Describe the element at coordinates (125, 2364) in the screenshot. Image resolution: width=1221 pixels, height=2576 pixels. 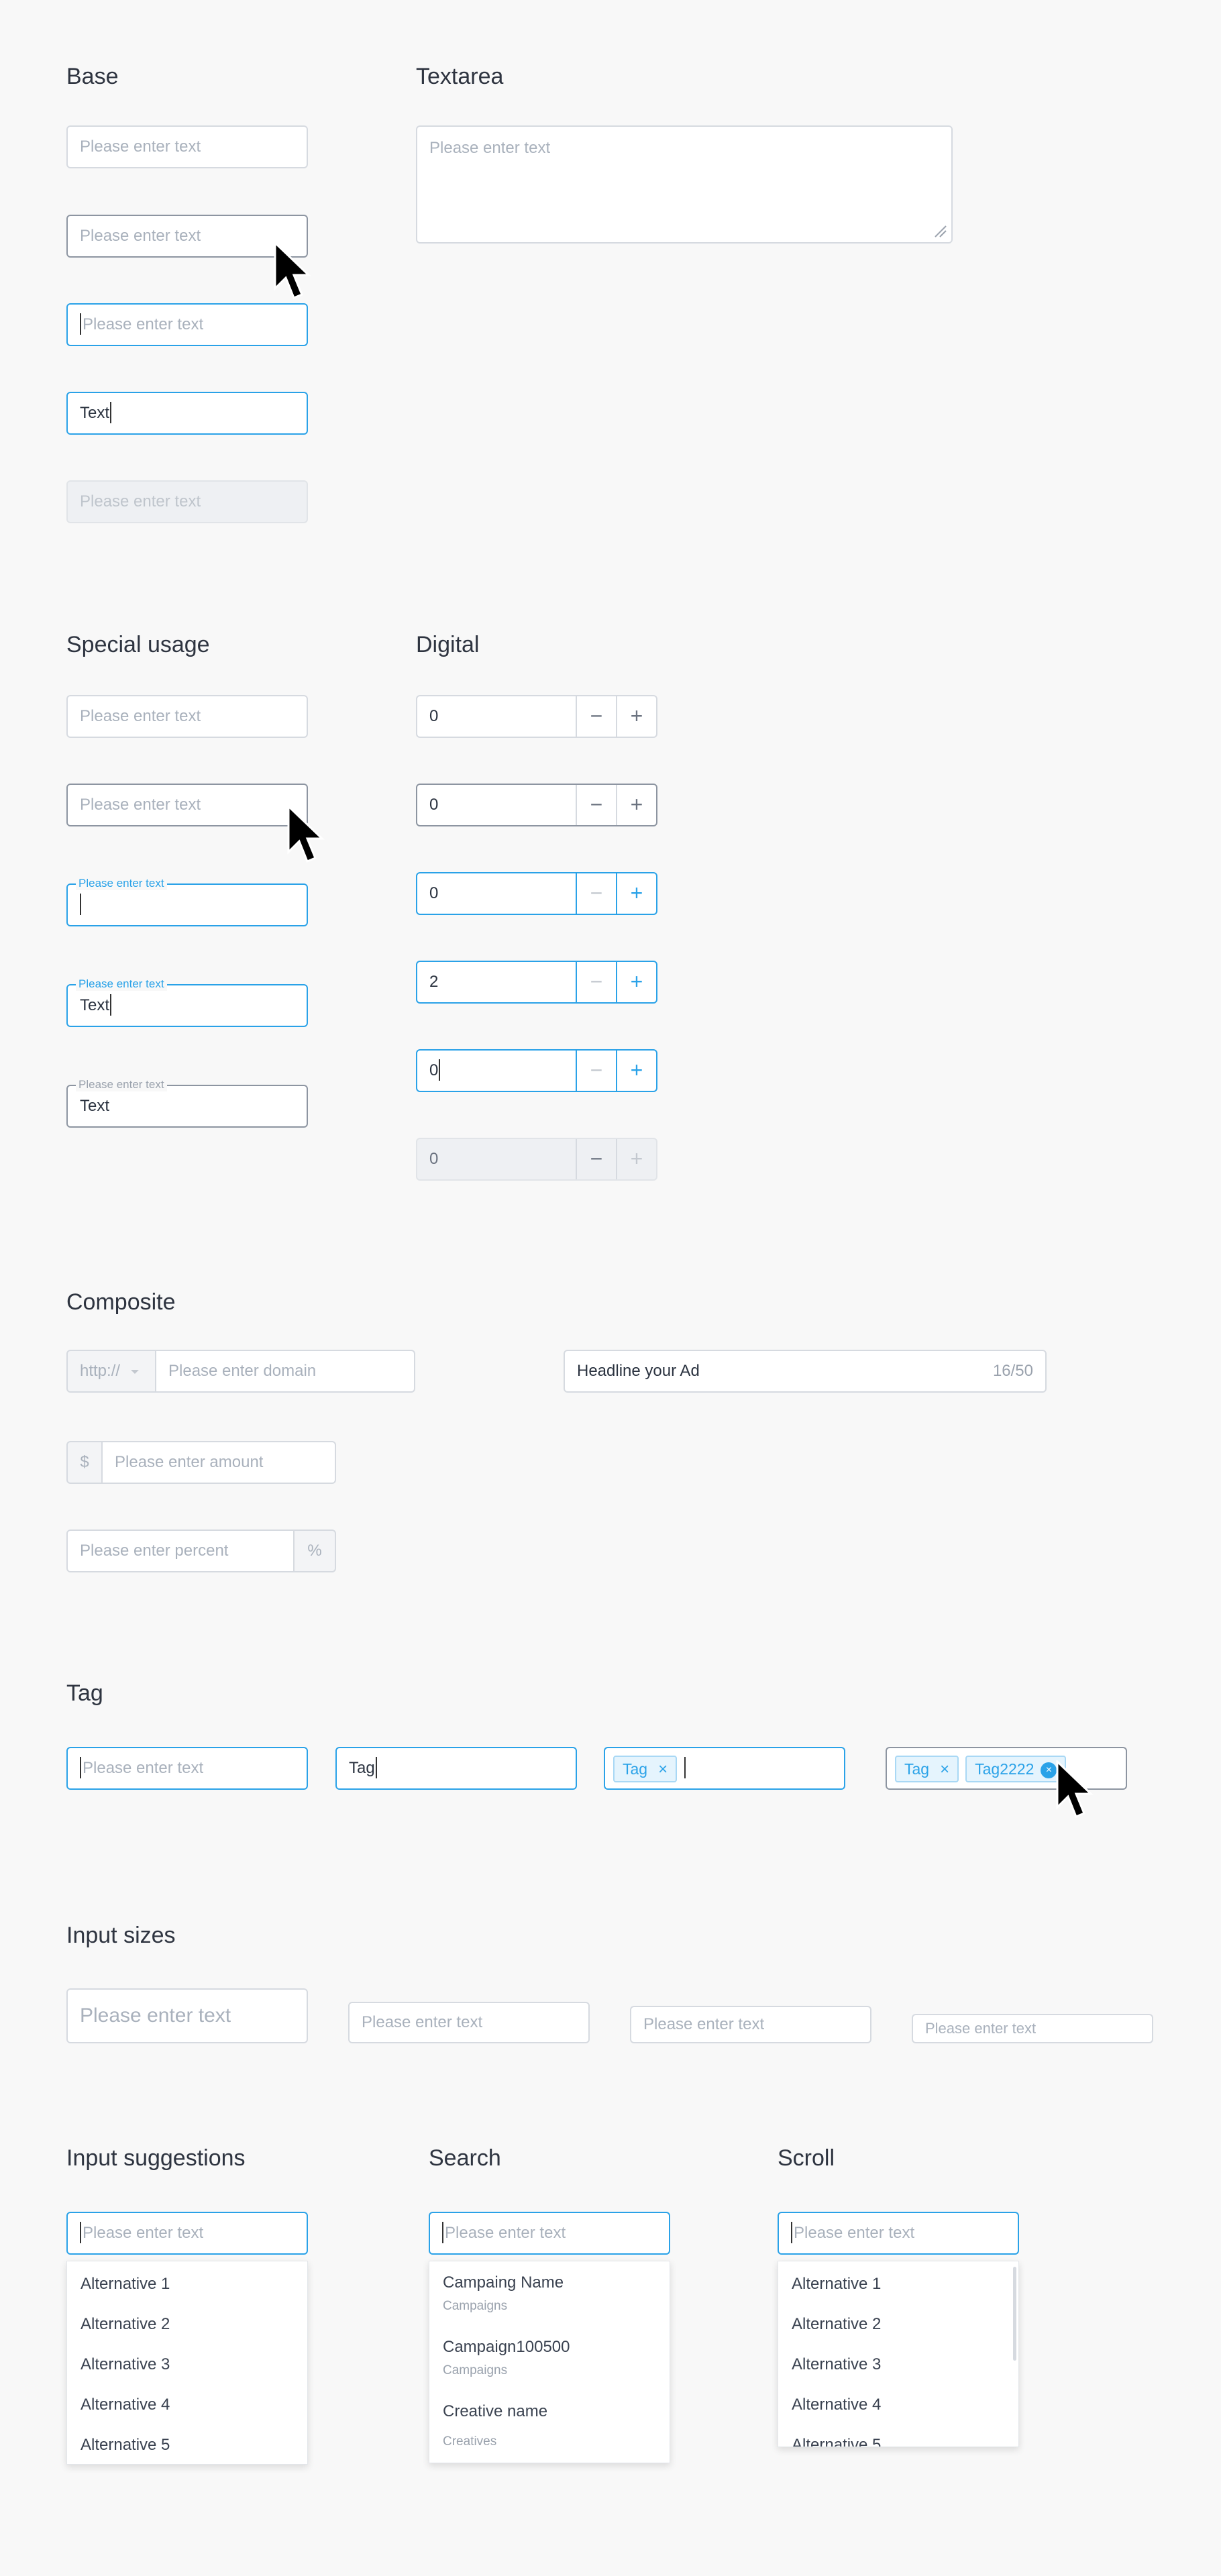
I see `suggestion-item: Alternative 3` at that location.